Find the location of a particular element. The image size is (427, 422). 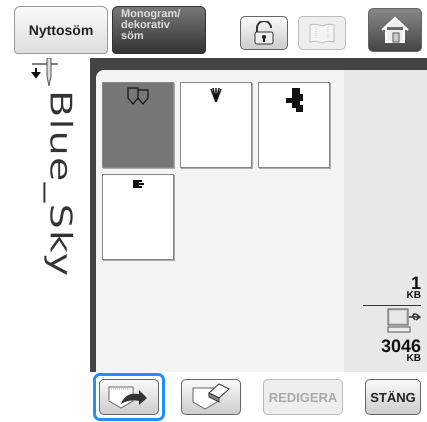

home-button is located at coordinates (395, 30).